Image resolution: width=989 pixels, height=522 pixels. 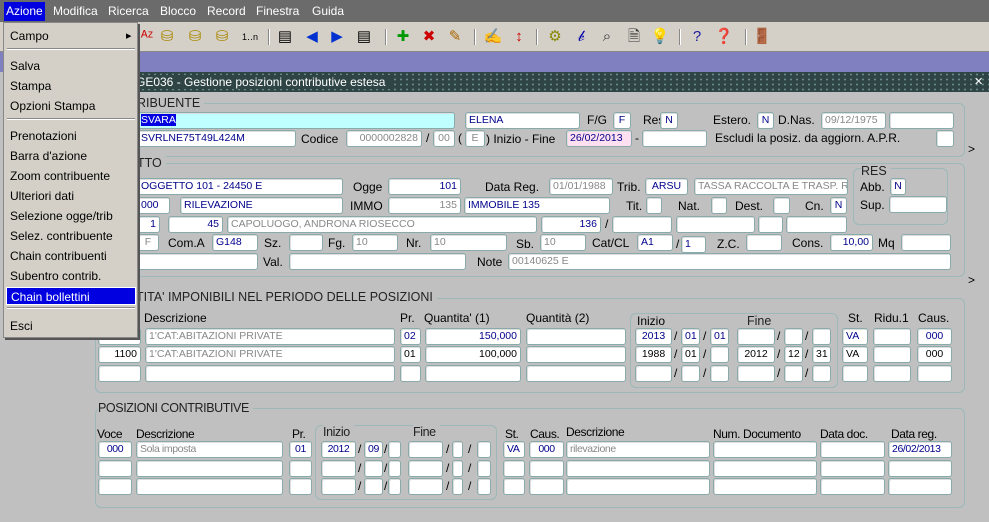 I want to click on quantita-fm-cell: 12, so click(x=793, y=354).